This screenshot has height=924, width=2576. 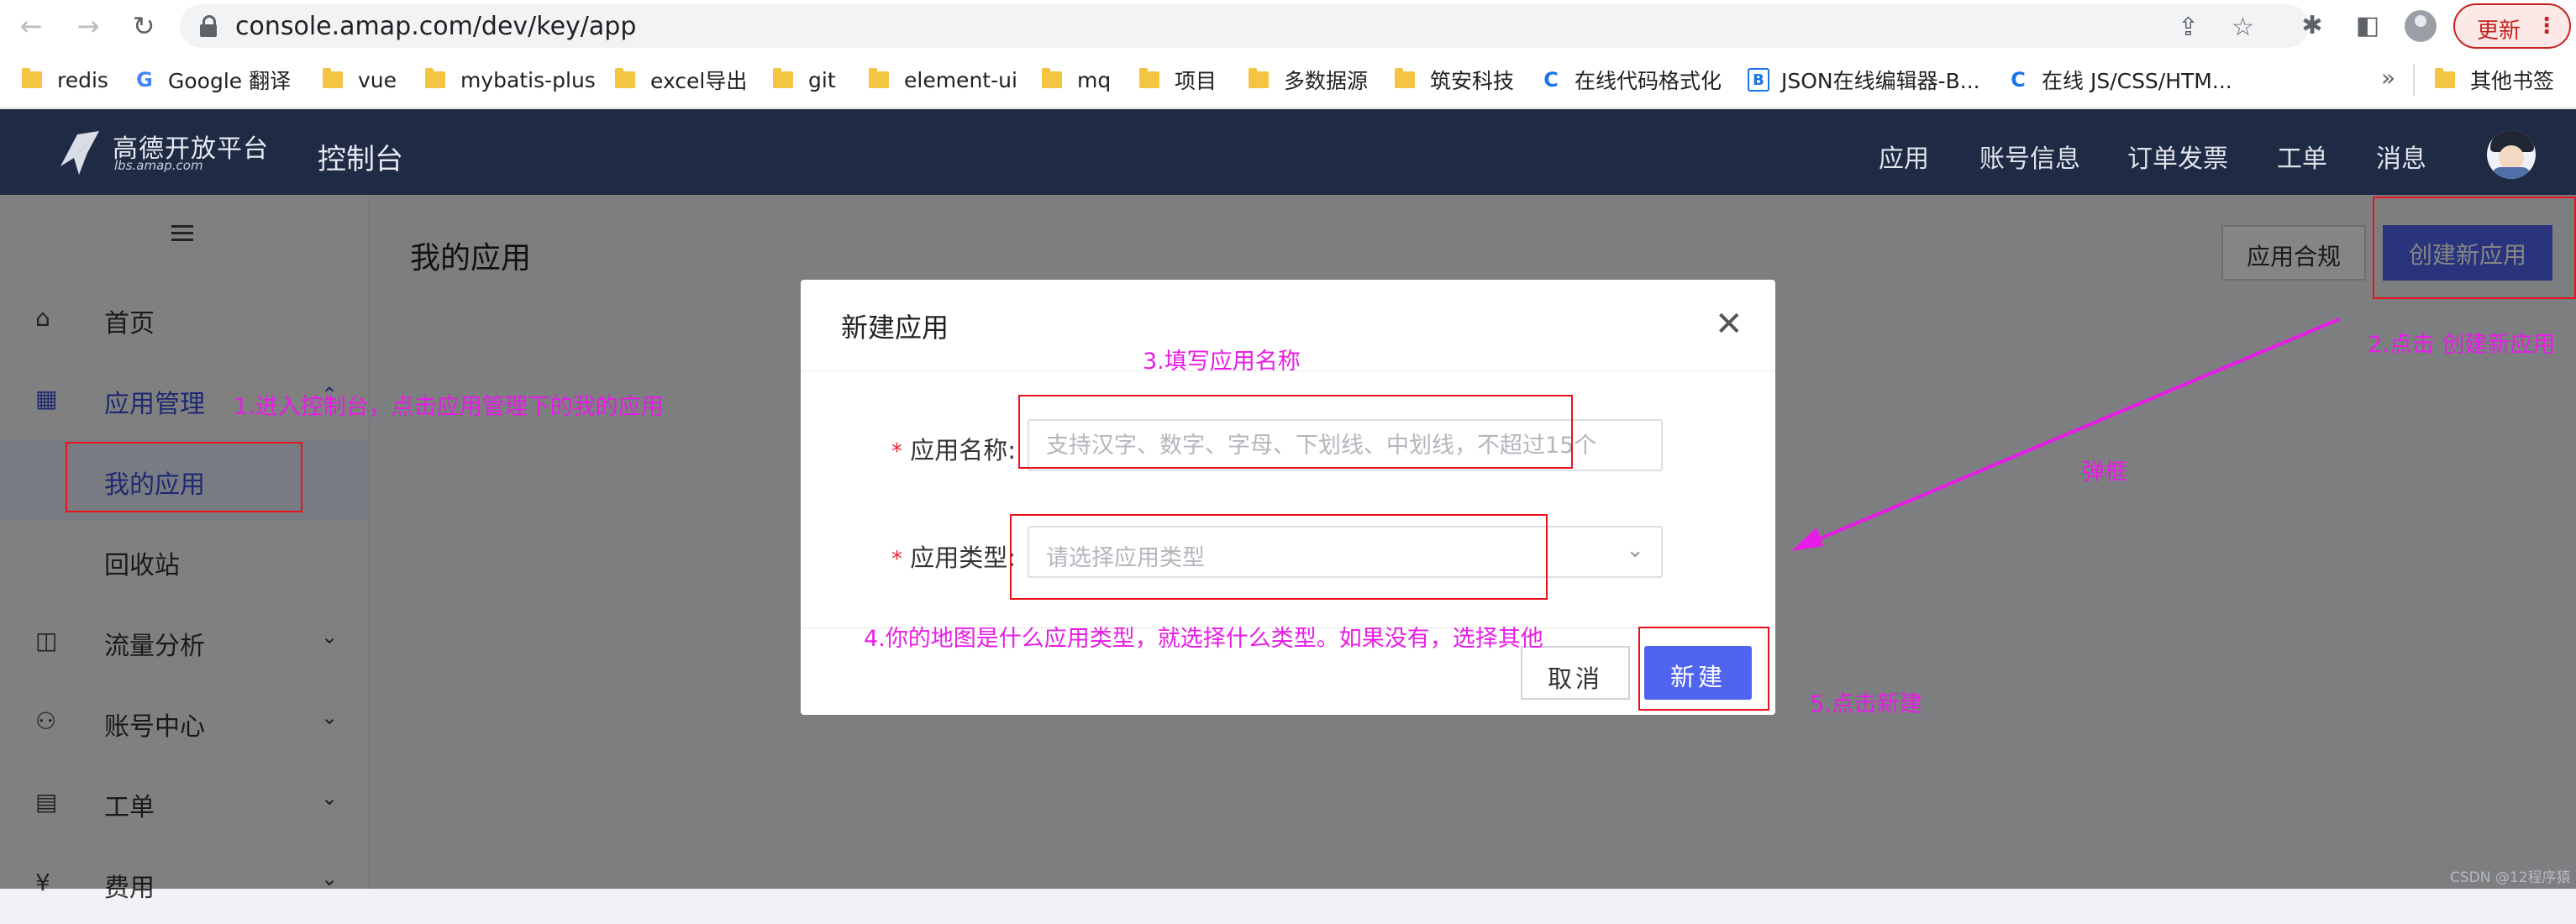 I want to click on annotation-arrow, so click(x=2065, y=434).